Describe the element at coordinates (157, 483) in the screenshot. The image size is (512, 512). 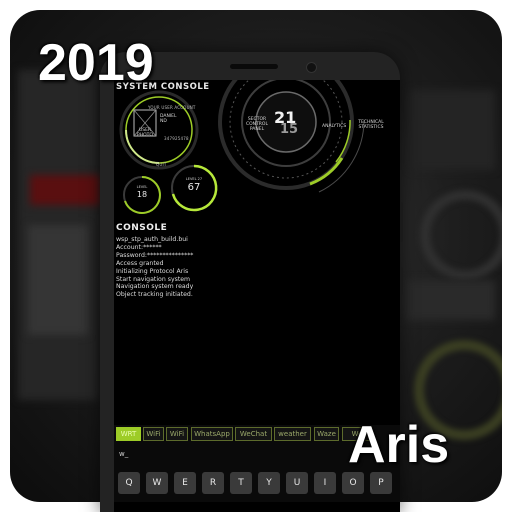
I see `key-w: W` at that location.